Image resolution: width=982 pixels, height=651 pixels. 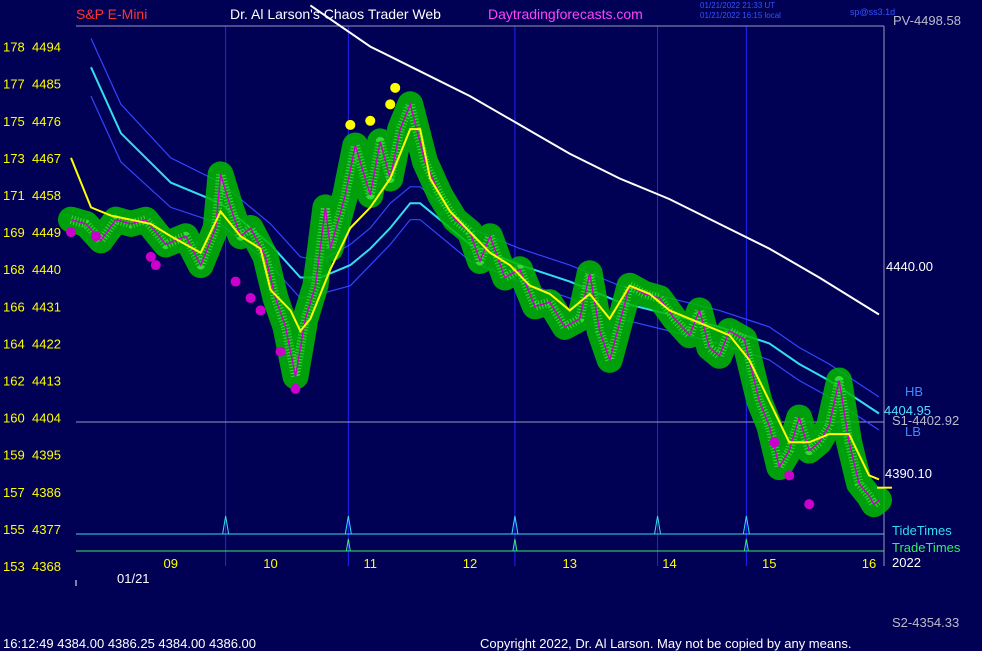 I want to click on y-tick-left: 169, so click(x=14, y=232).